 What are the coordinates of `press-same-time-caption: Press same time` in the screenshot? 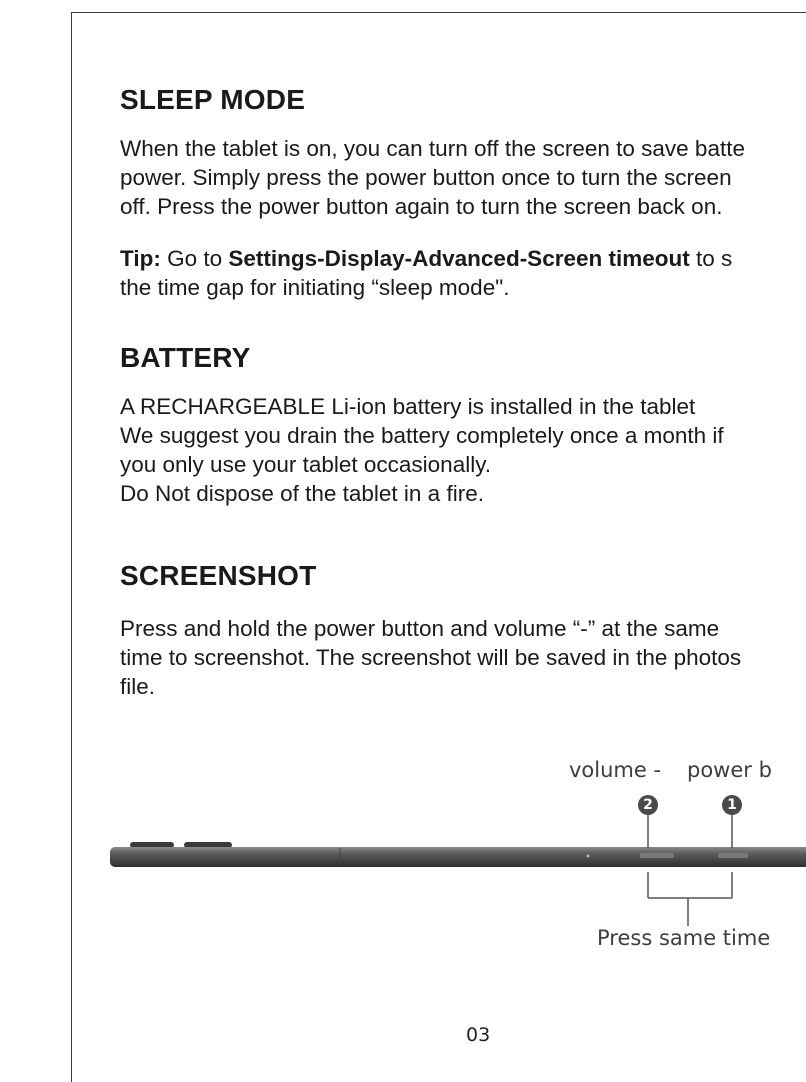 It's located at (684, 938).